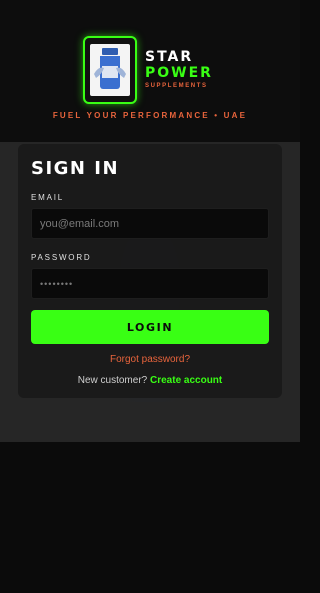 This screenshot has height=593, width=320. I want to click on password-field: ••••••••, so click(150, 283).